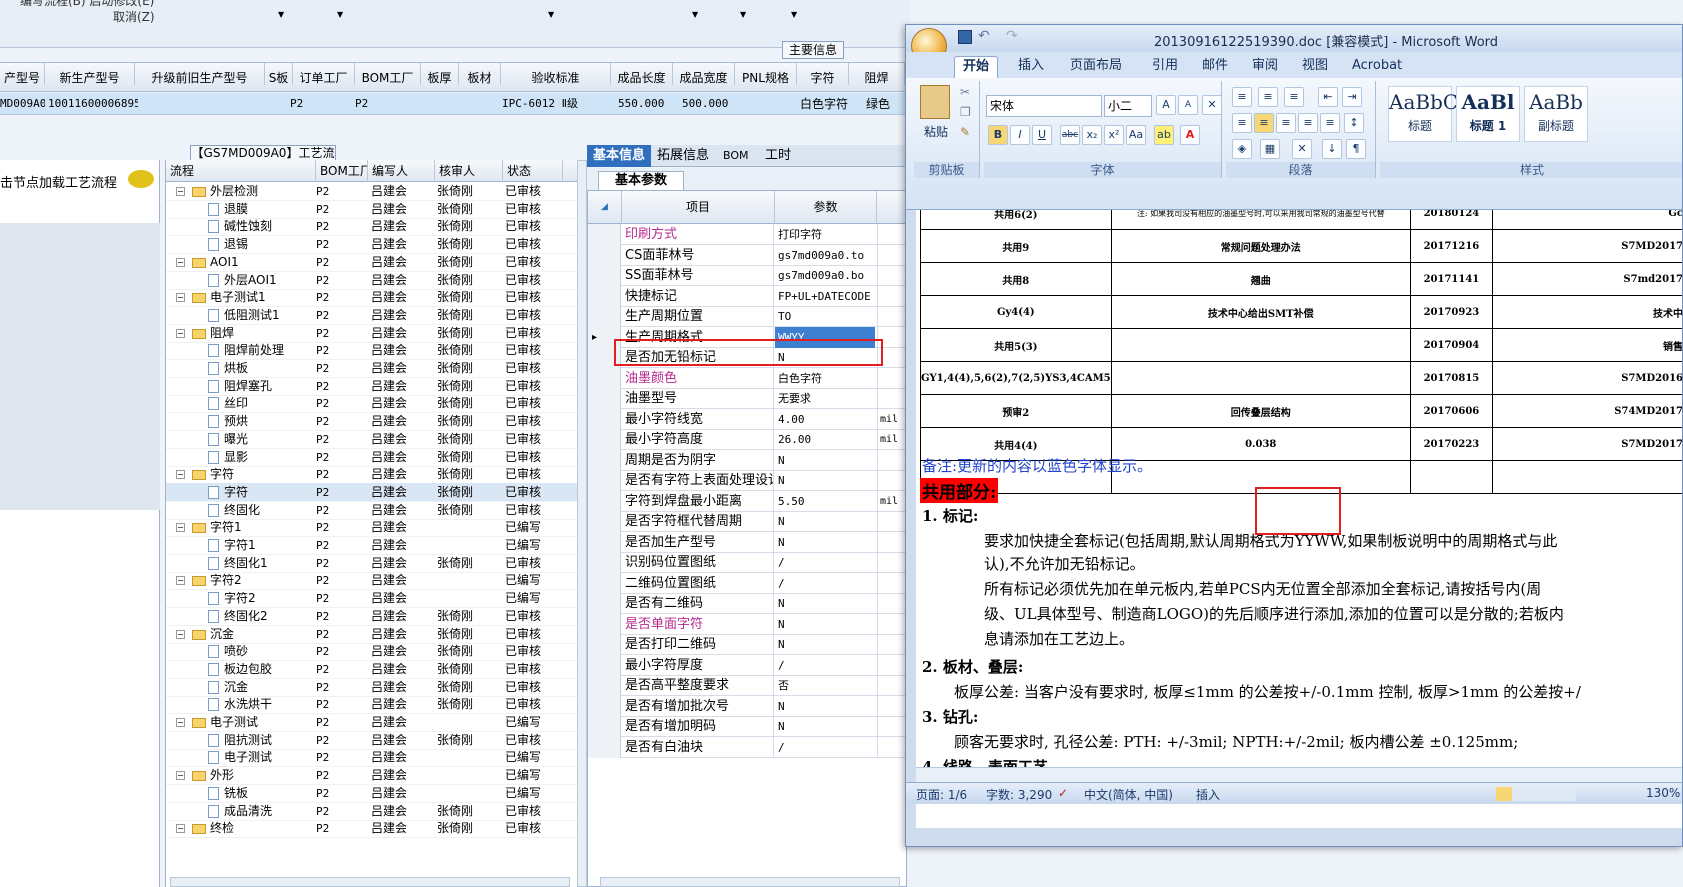 This screenshot has width=1683, height=887. I want to click on document-hscrollbar, so click(1299, 774).